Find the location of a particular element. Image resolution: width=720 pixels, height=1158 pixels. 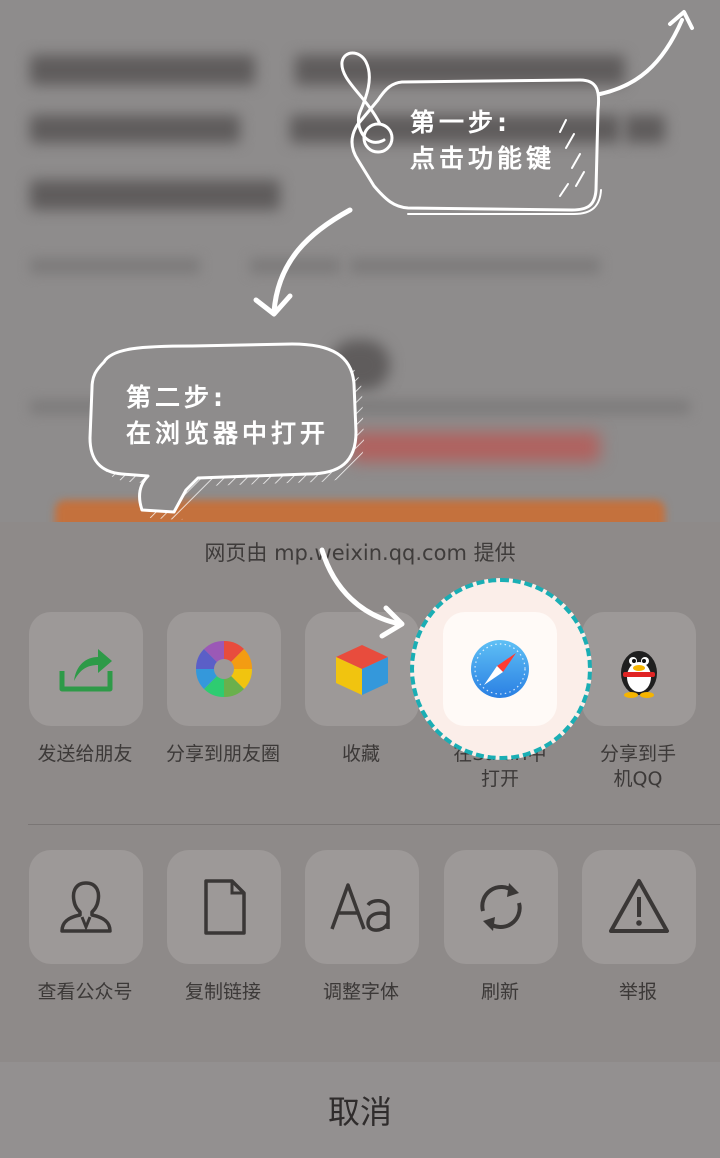

step1-callout-text: 第一步: 点击功能键 is located at coordinates (482, 141).